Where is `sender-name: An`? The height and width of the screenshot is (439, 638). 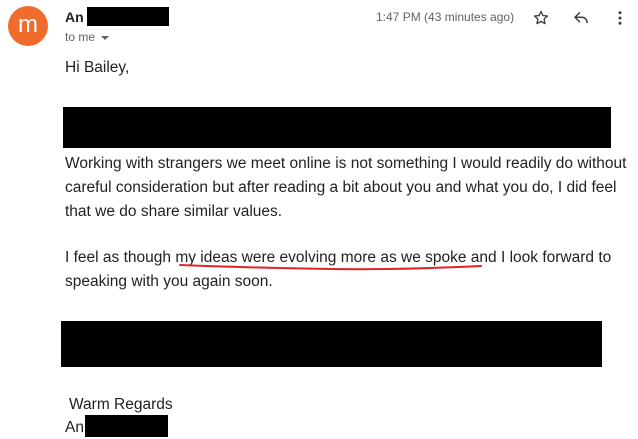
sender-name: An is located at coordinates (74, 17).